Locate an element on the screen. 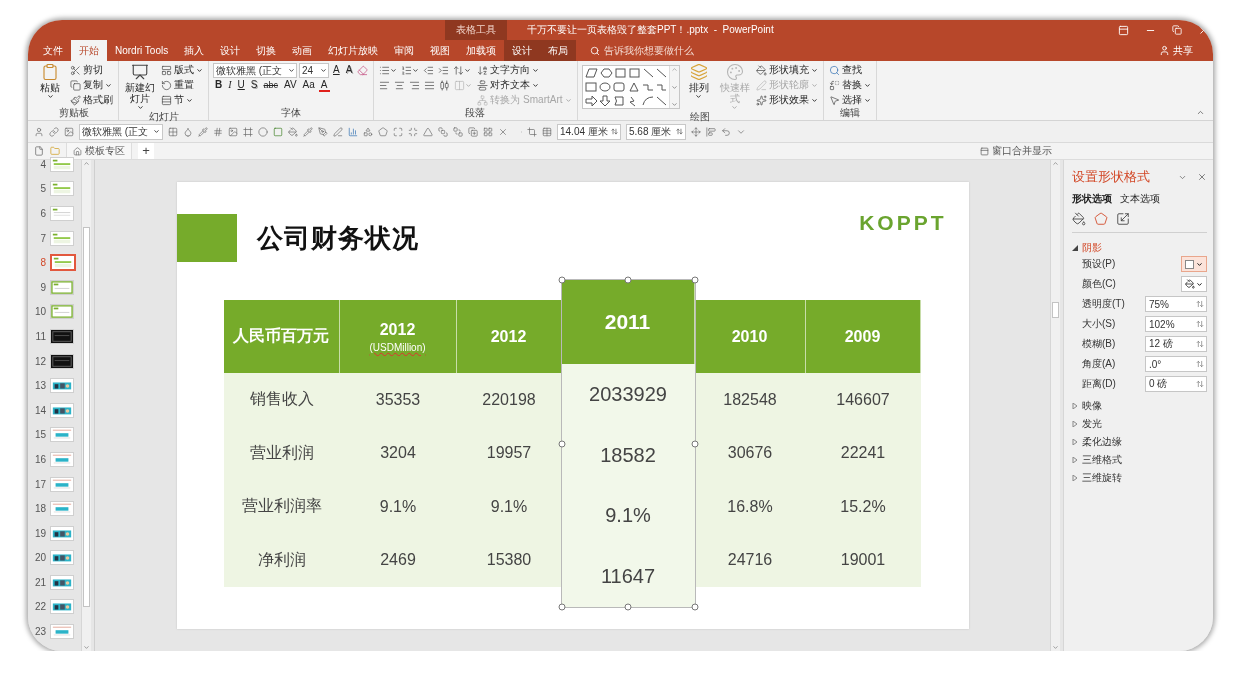  close-box-icon is located at coordinates (503, 131).